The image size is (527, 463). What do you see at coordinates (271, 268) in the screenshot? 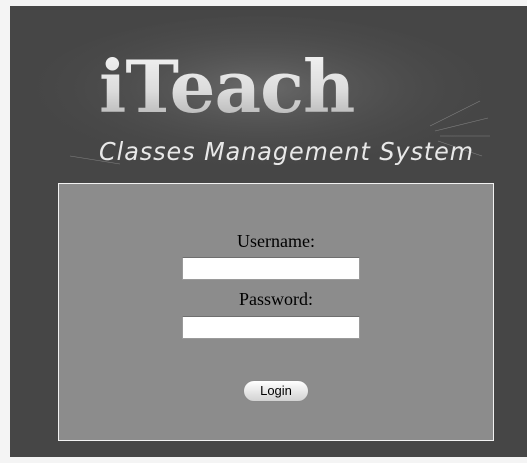
I see `username-input` at bounding box center [271, 268].